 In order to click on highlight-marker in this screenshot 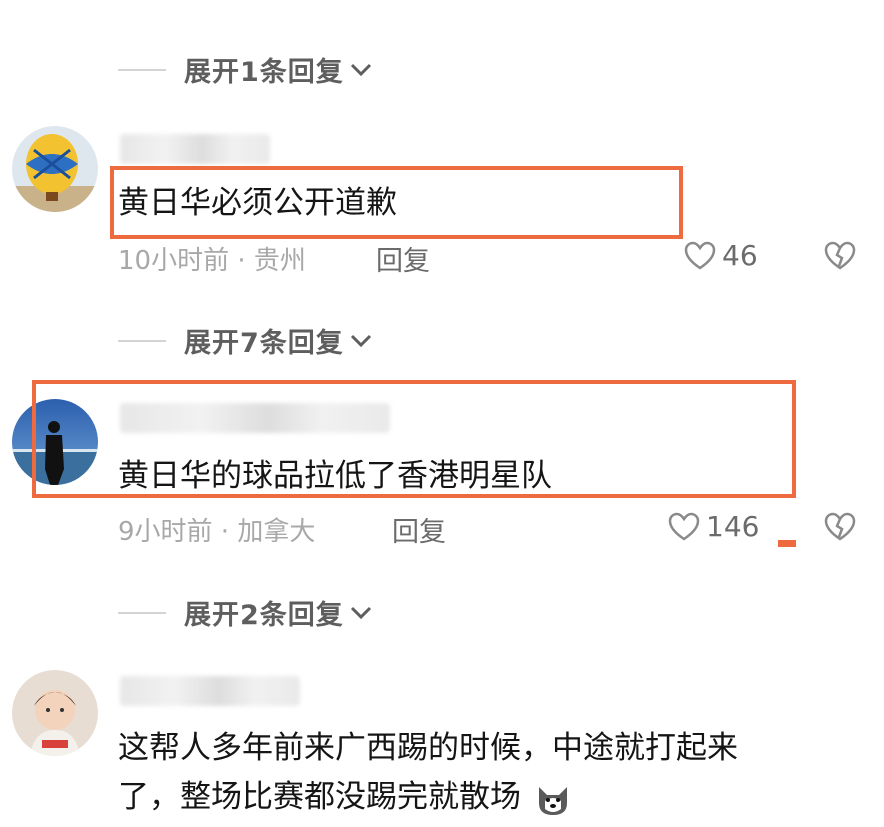, I will do `click(787, 543)`.